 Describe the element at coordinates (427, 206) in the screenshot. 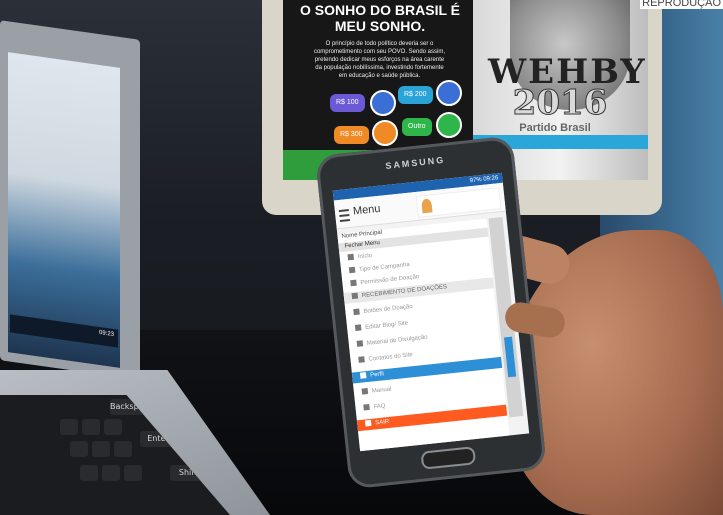

I see `logo-mark-icon` at that location.